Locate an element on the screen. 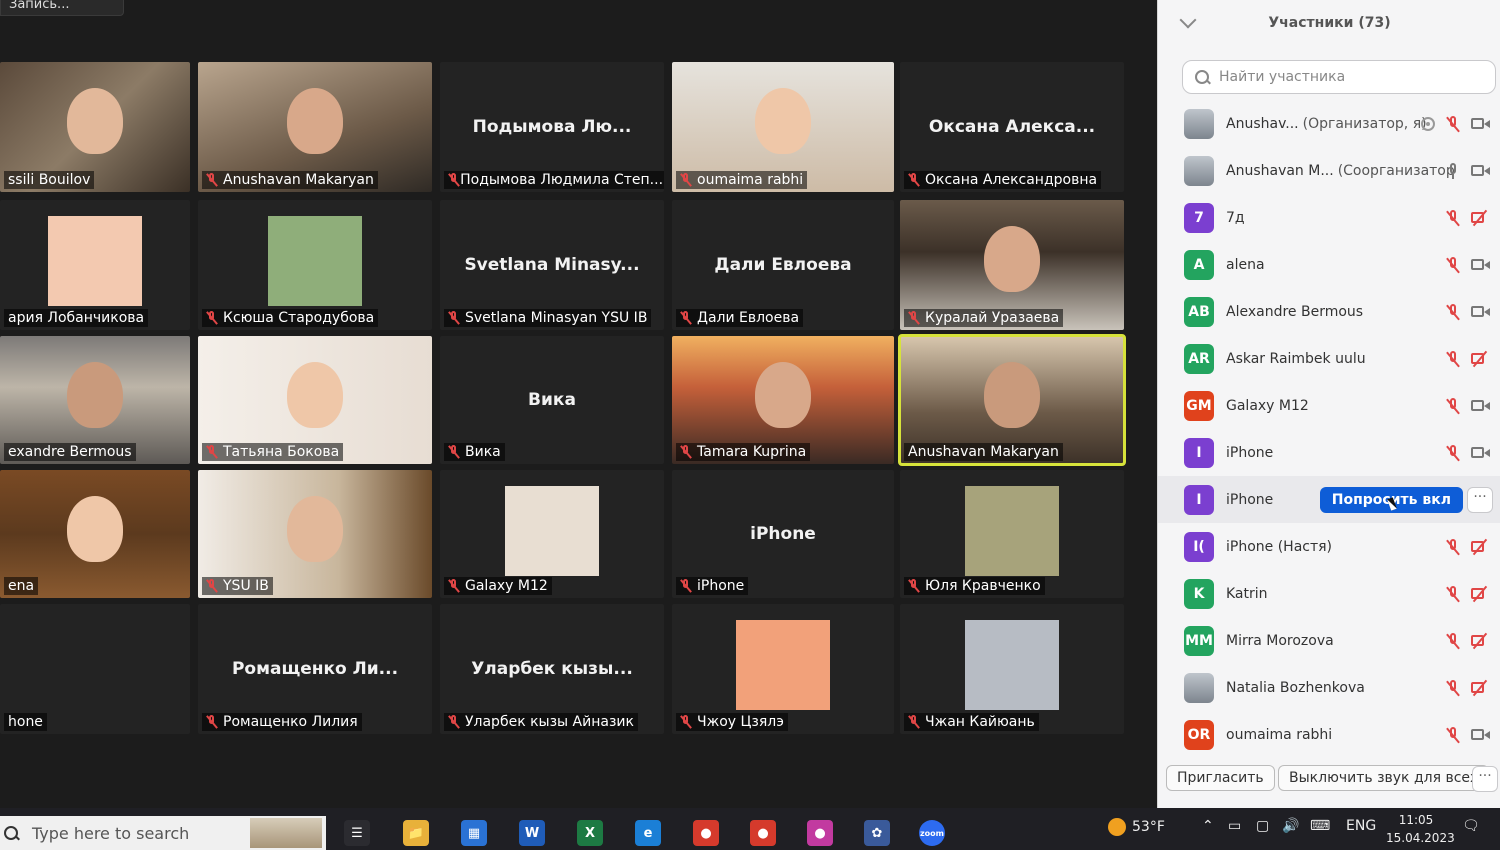  participant-row: Natalia Bozhenkova is located at coordinates (1329, 687).